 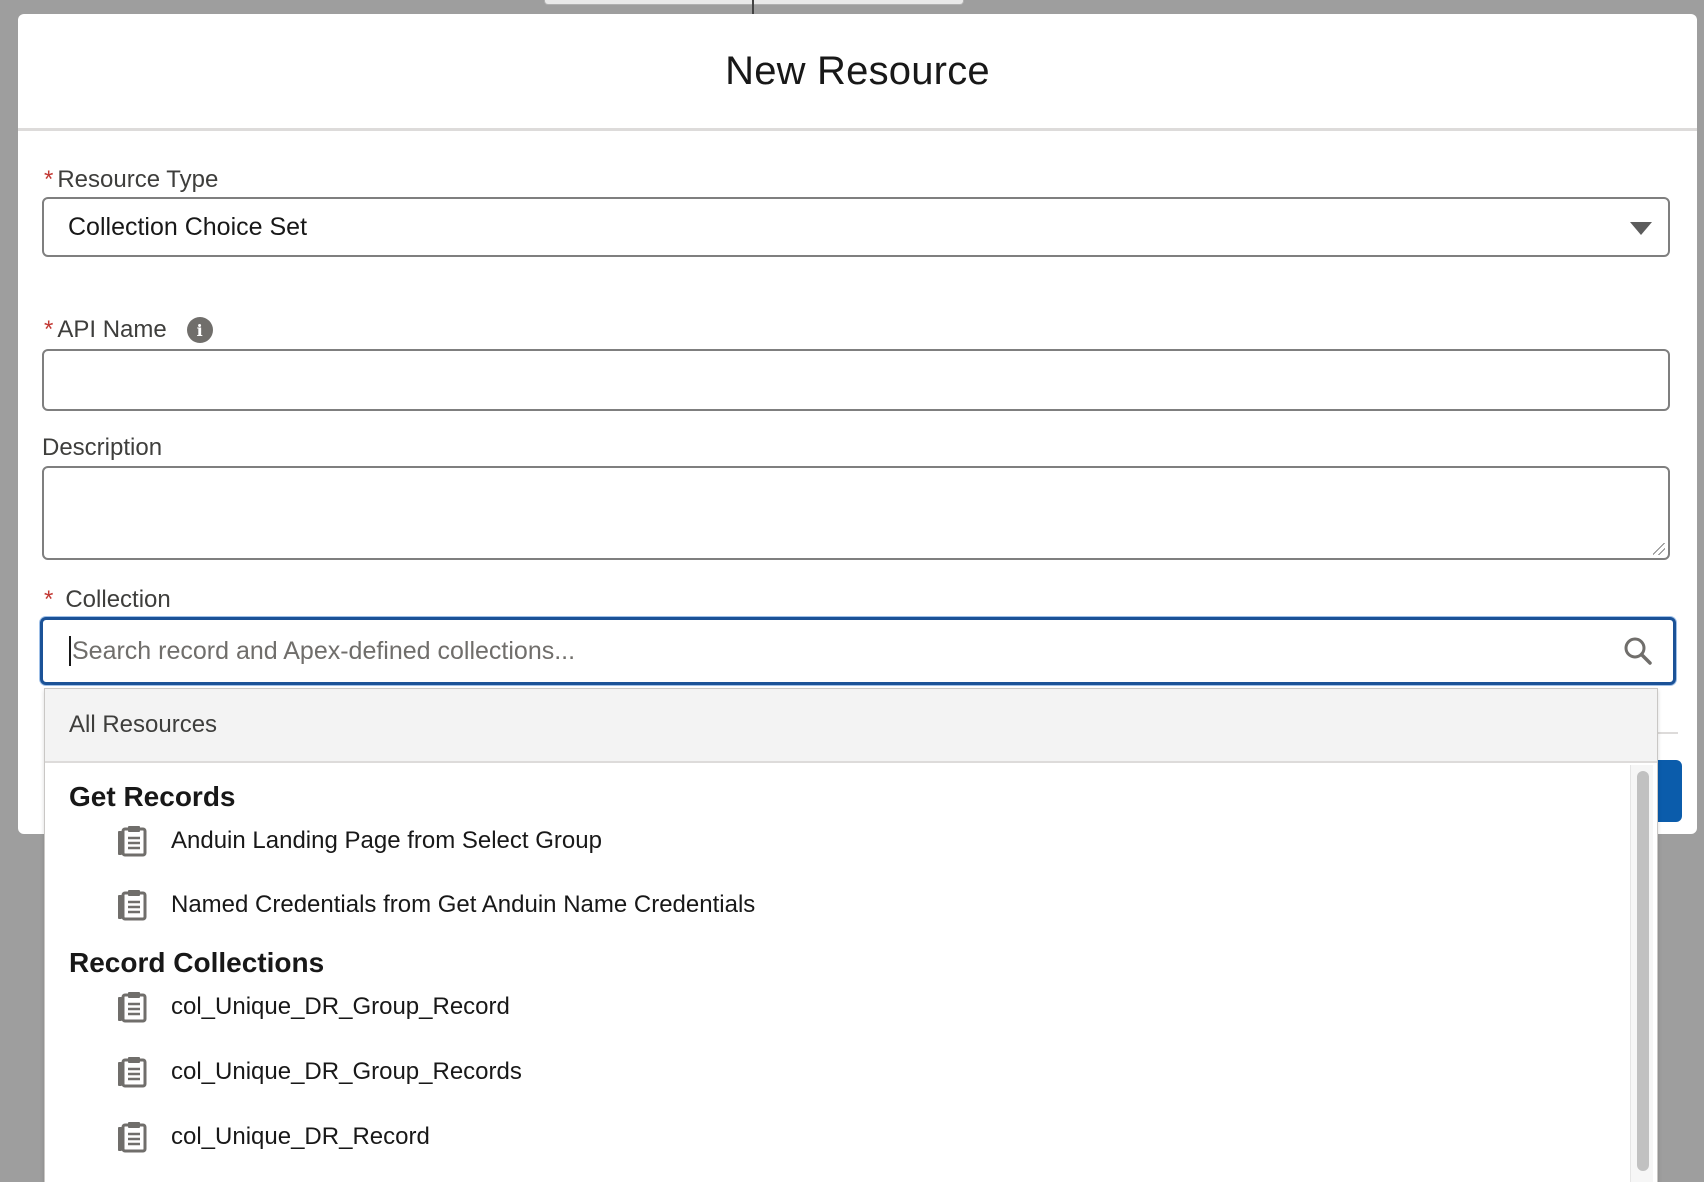 What do you see at coordinates (112, 329) in the screenshot?
I see `api-name-label-text: API Name` at bounding box center [112, 329].